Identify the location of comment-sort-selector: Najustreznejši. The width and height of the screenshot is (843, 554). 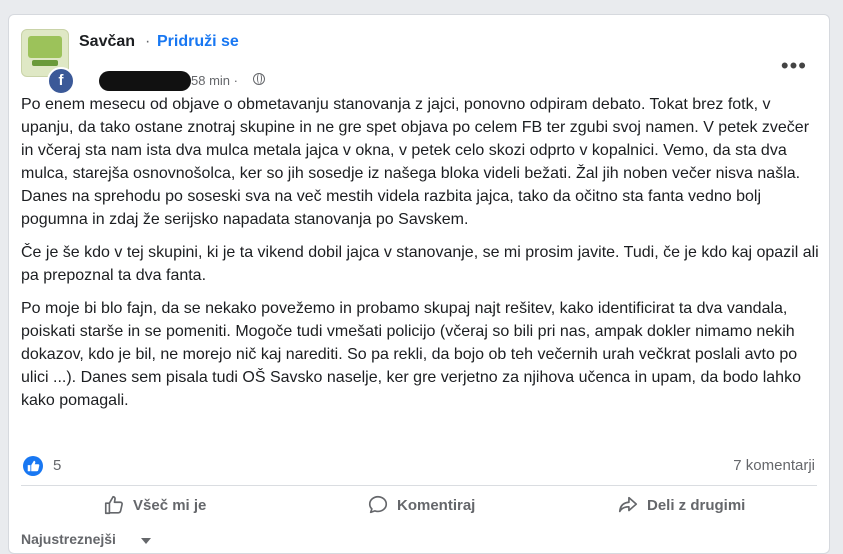
(68, 539).